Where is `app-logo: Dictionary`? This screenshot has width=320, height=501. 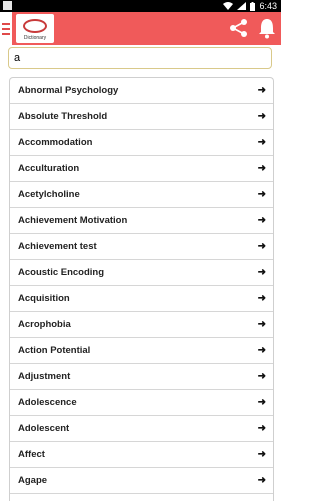
app-logo: Dictionary is located at coordinates (35, 28).